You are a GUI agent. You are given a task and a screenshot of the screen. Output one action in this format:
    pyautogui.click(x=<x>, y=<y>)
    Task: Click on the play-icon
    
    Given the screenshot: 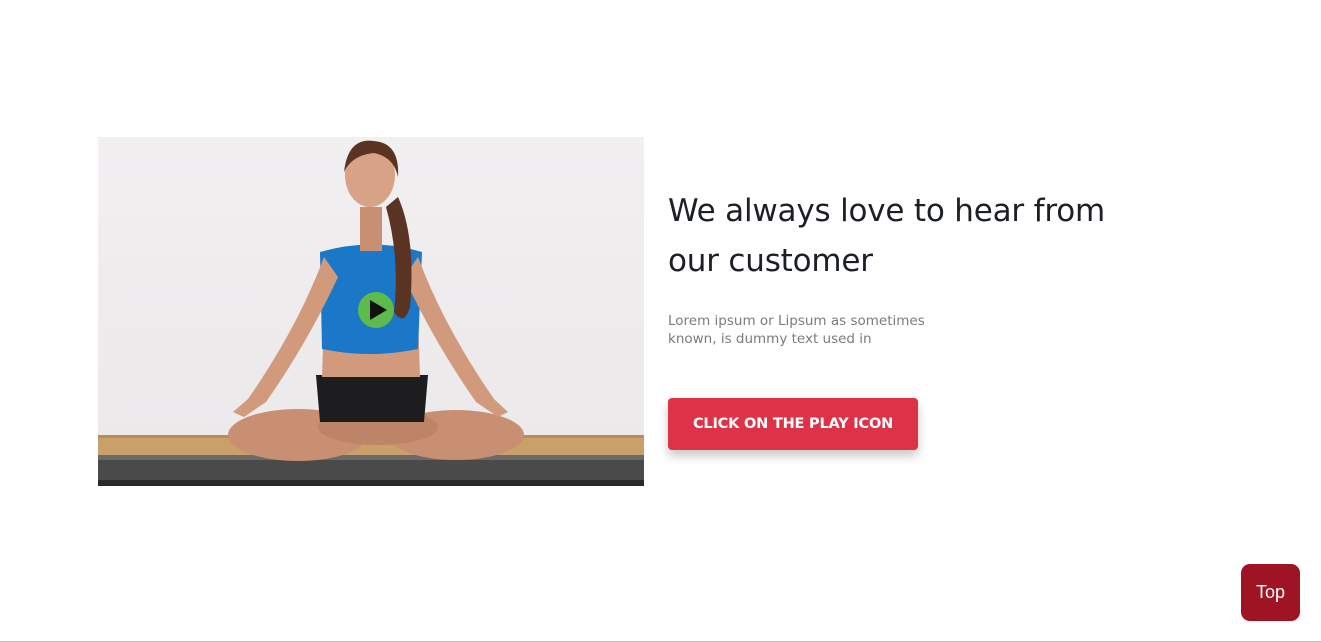 What is the action you would take?
    pyautogui.click(x=378, y=310)
    